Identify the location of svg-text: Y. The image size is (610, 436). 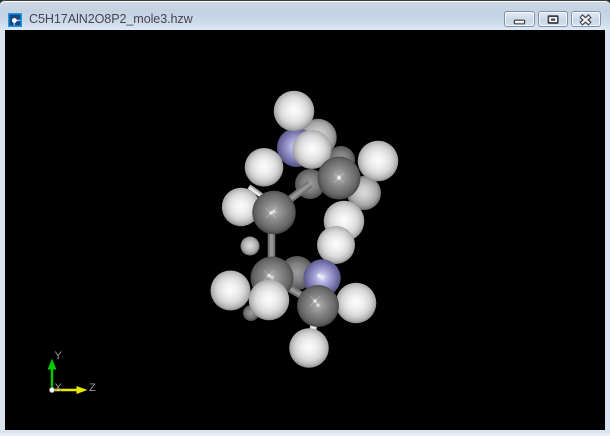
(59, 356).